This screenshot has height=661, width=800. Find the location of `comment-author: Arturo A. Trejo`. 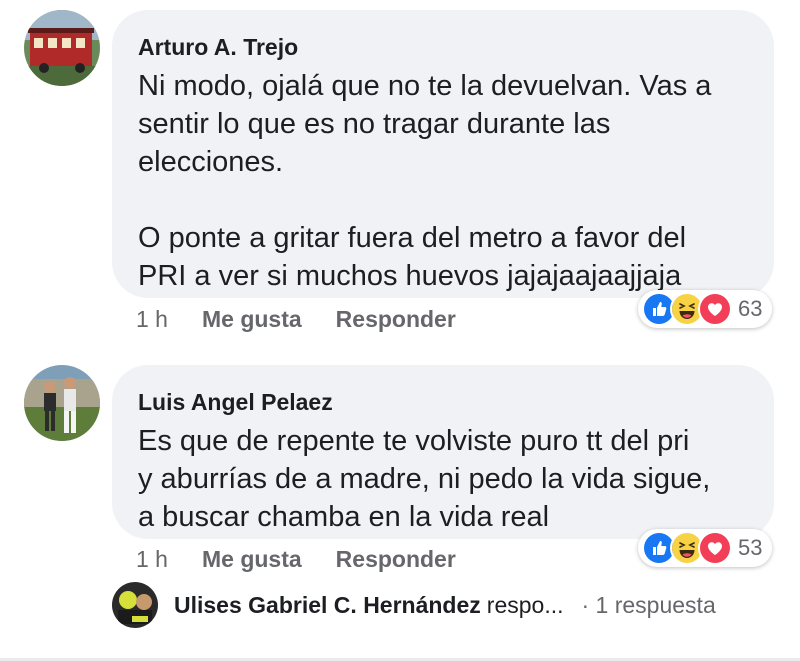

comment-author: Arturo A. Trejo is located at coordinates (443, 47).